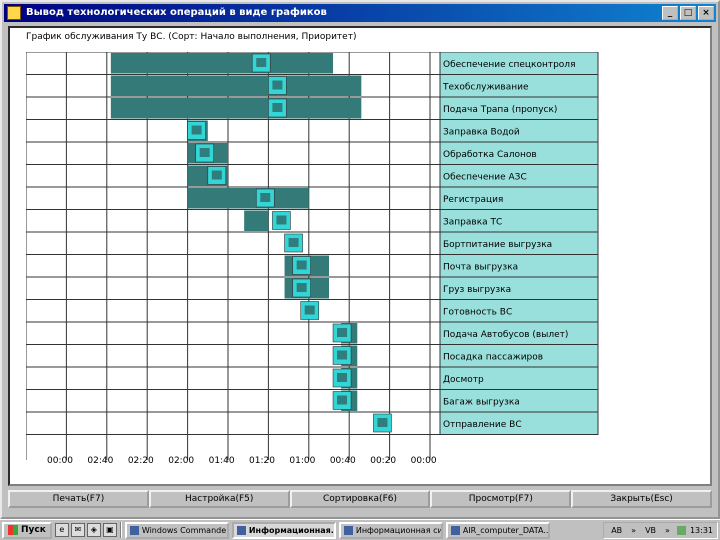 This screenshot has height=540, width=720. I want to click on app-icon, so click(14, 13).